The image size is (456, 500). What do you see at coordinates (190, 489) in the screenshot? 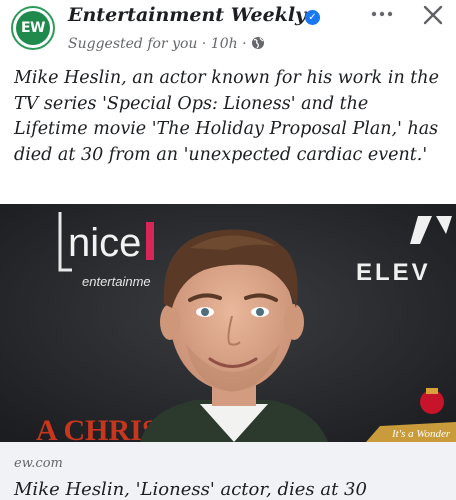
I see `link-headline: Mike Heslin, 'Lioness' actor, dies at 30` at bounding box center [190, 489].